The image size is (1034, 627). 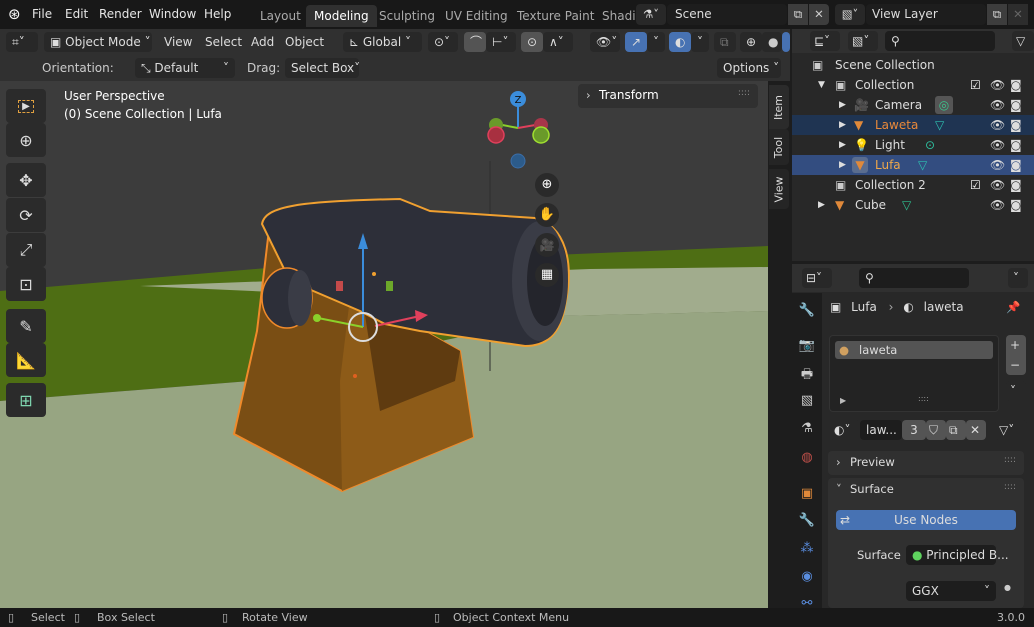 What do you see at coordinates (76, 14) in the screenshot?
I see `menu-edit: Edit` at bounding box center [76, 14].